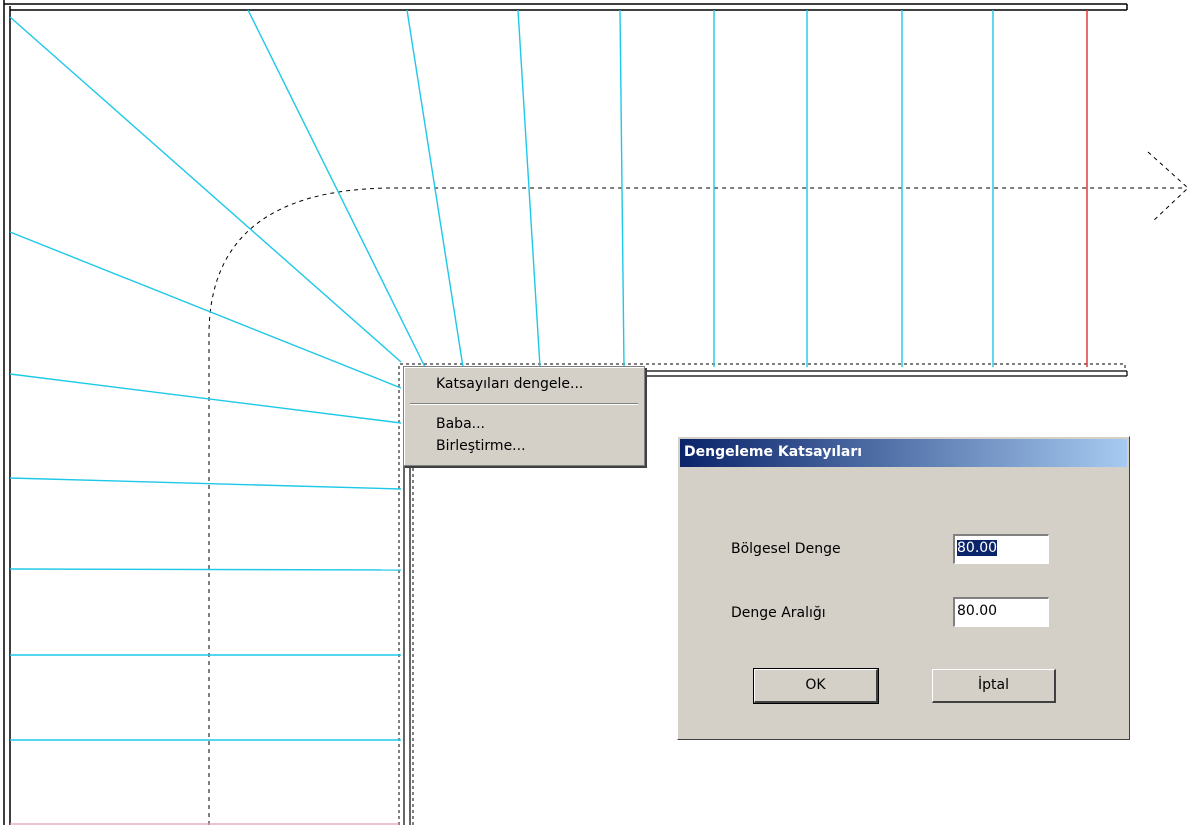 The width and height of the screenshot is (1195, 825). I want to click on menu-separator, so click(524, 404).